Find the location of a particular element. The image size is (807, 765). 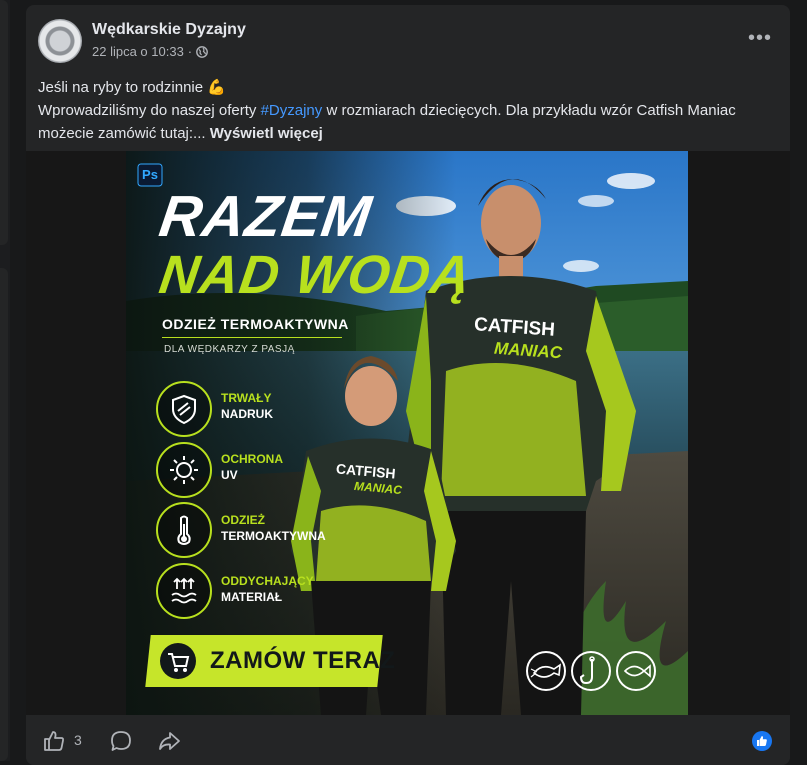

shield-icon is located at coordinates (184, 409).